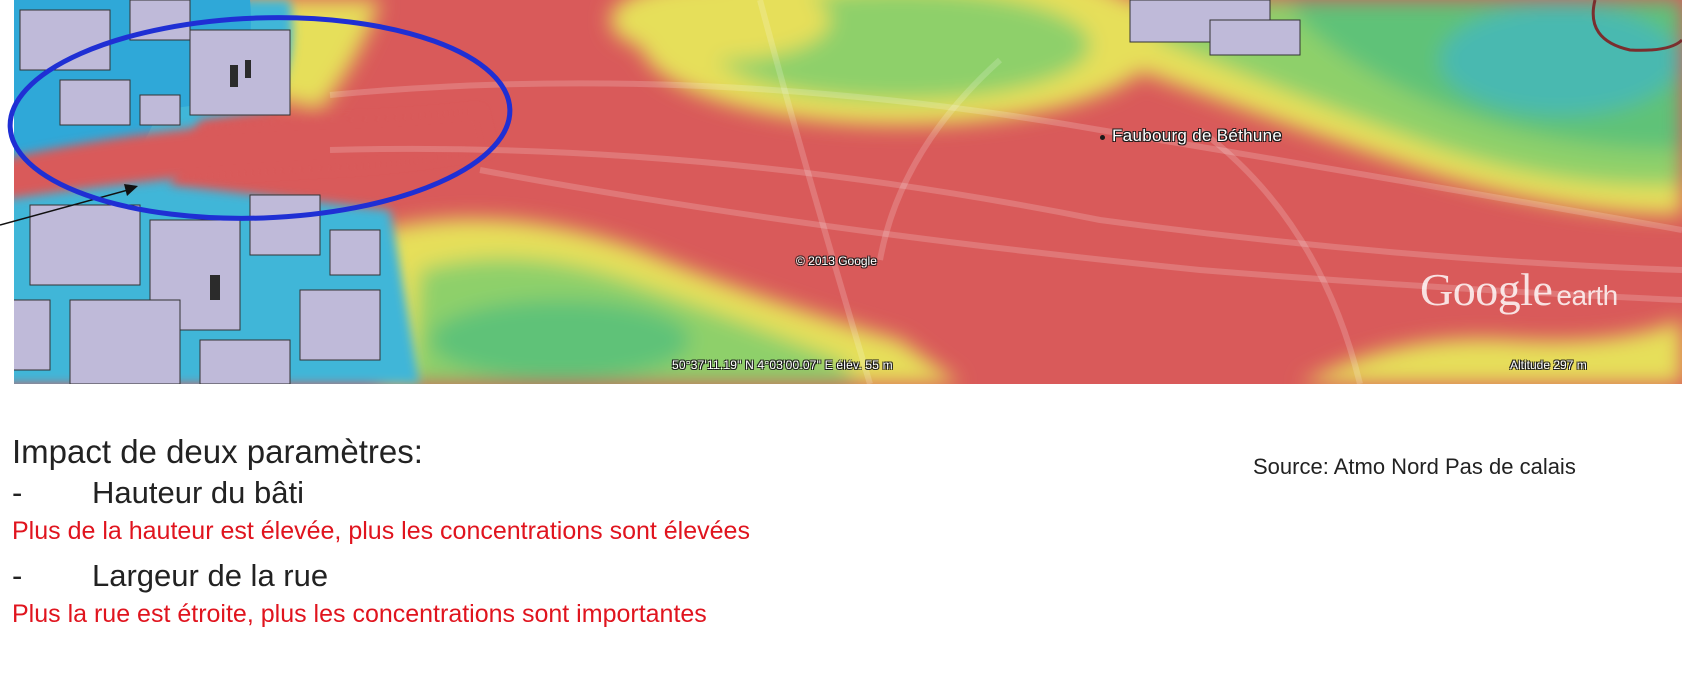  Describe the element at coordinates (1486, 289) in the screenshot. I see `brand-main: Google` at that location.